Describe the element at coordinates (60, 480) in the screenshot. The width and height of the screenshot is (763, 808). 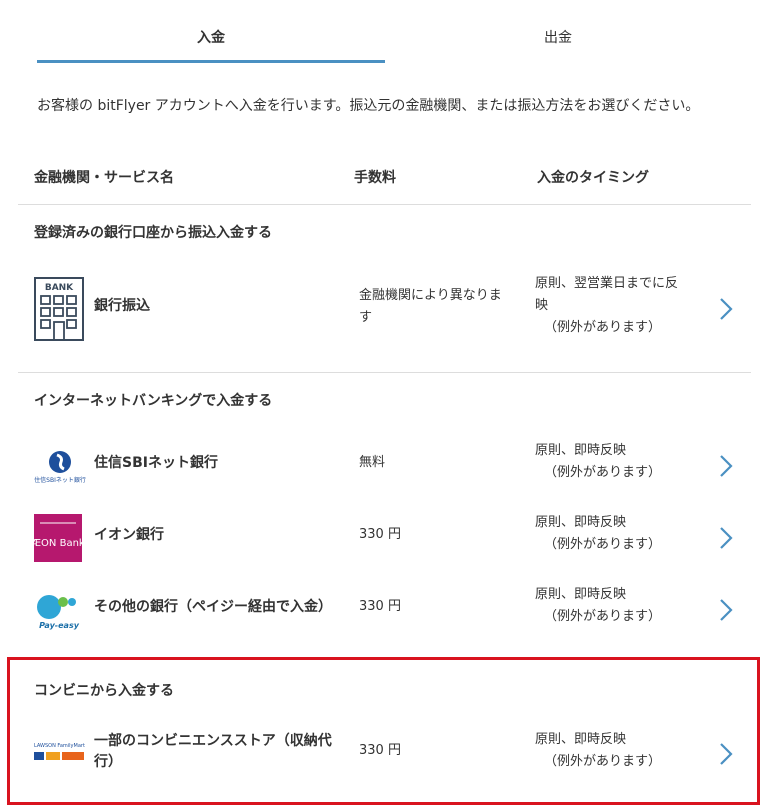
I see `sbi-logo-text: 住信SBIネット銀行` at that location.